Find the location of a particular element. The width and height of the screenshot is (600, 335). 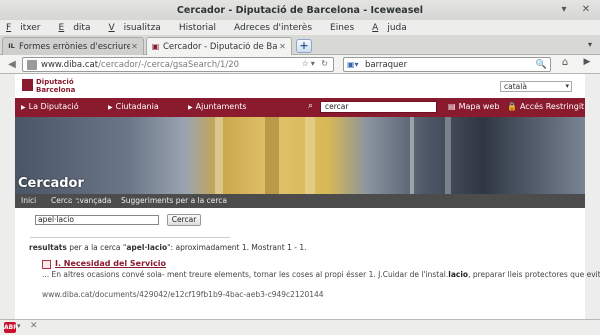

adblock-icon: ABP is located at coordinates (11, 327).